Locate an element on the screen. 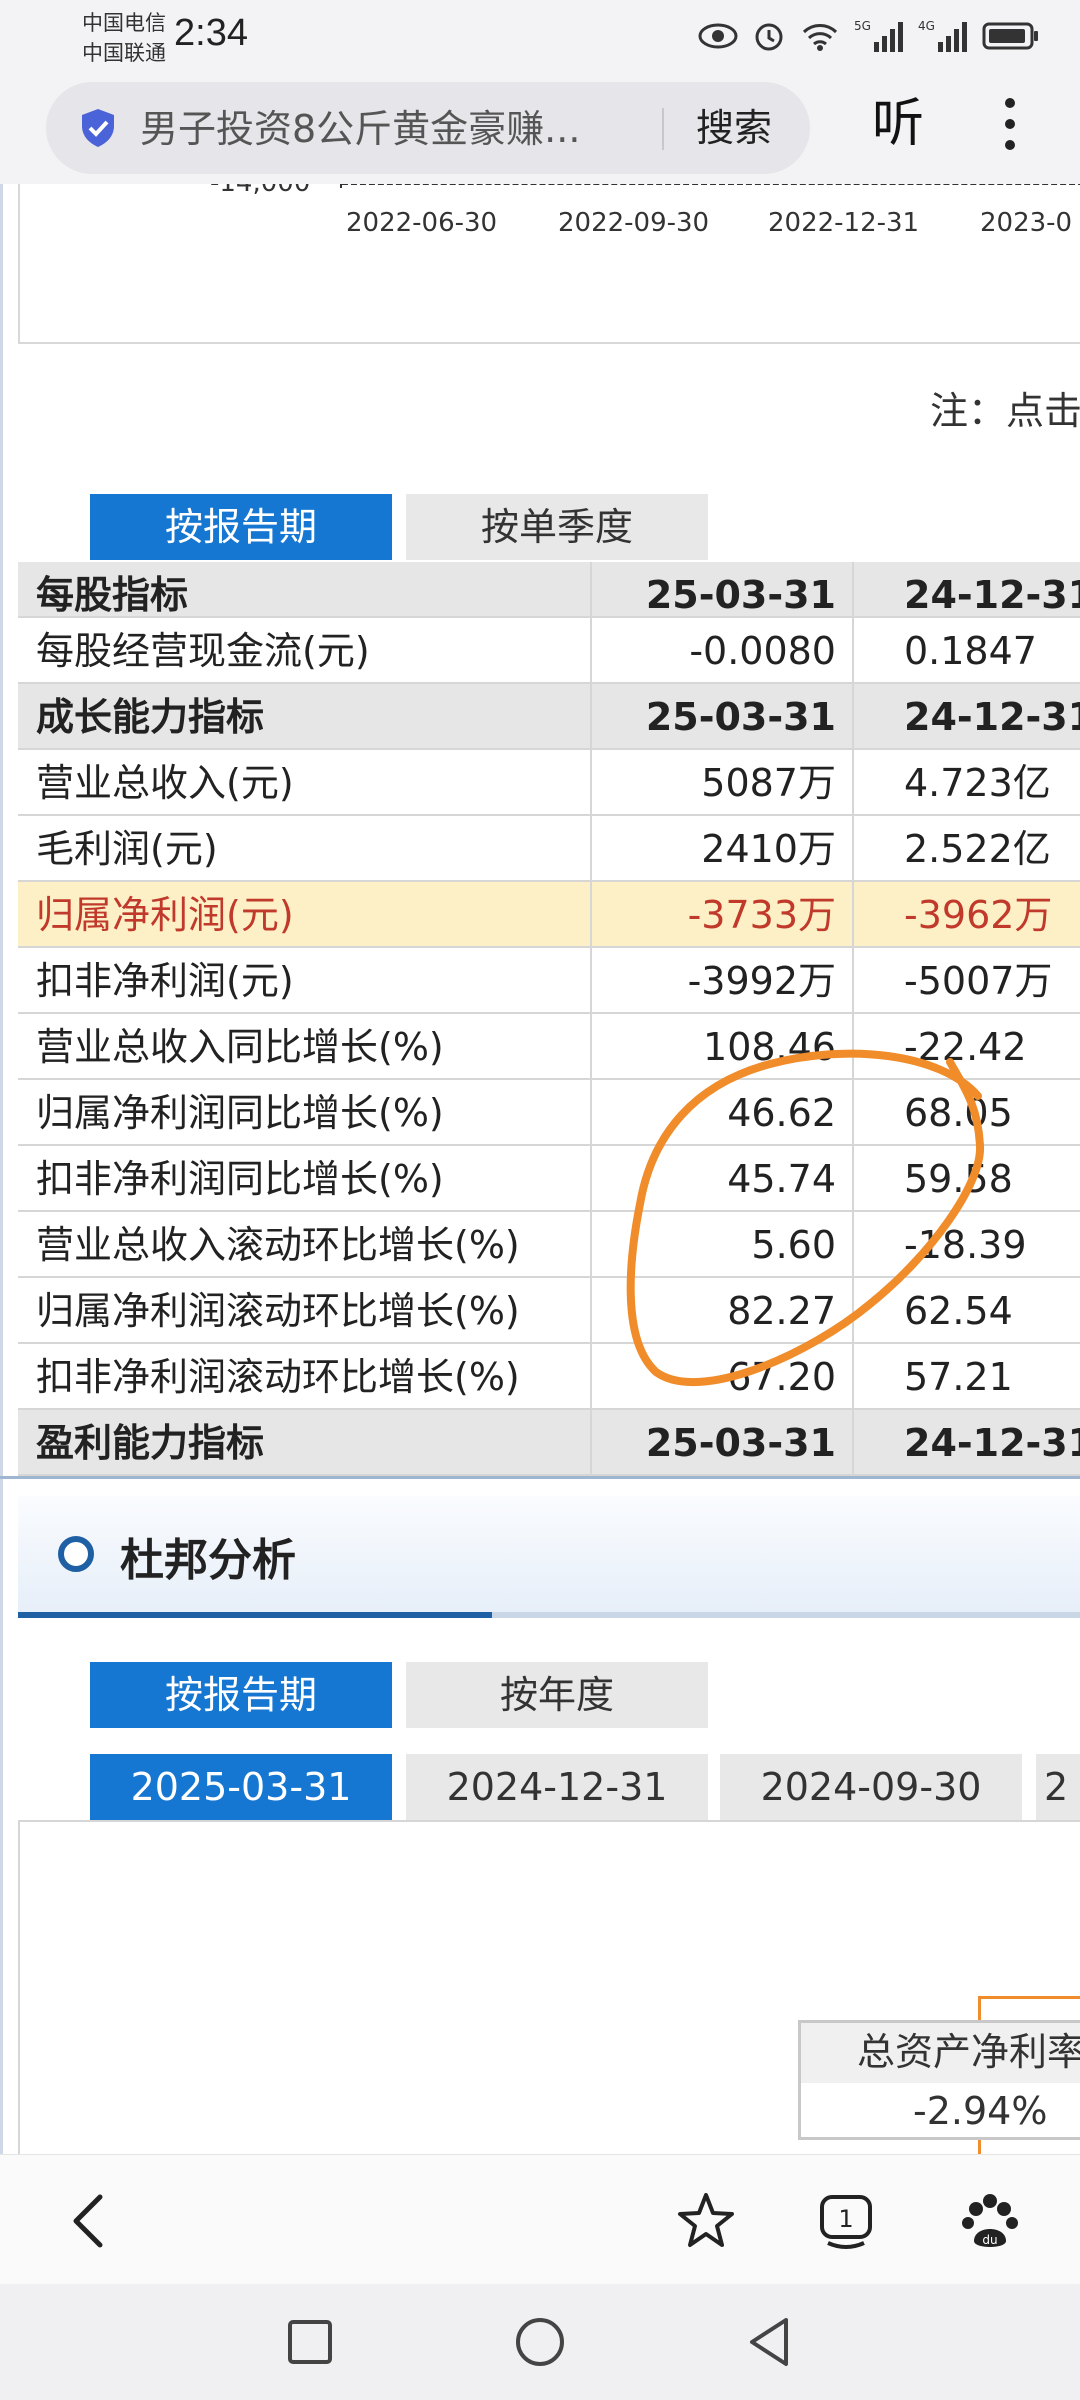 The width and height of the screenshot is (1080, 2400). value-2025-q1: 5087万 is located at coordinates (723, 783).